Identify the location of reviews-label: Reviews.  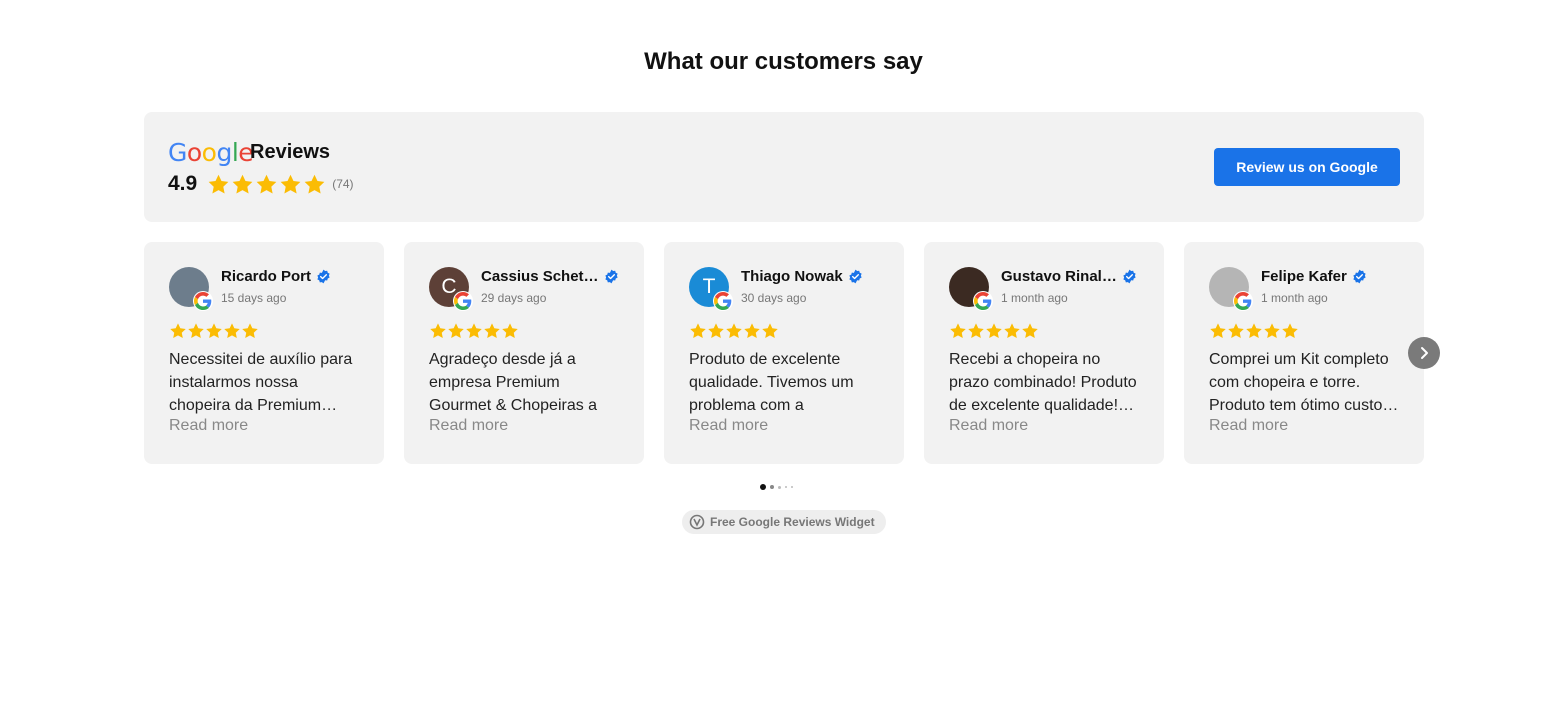
(290, 152).